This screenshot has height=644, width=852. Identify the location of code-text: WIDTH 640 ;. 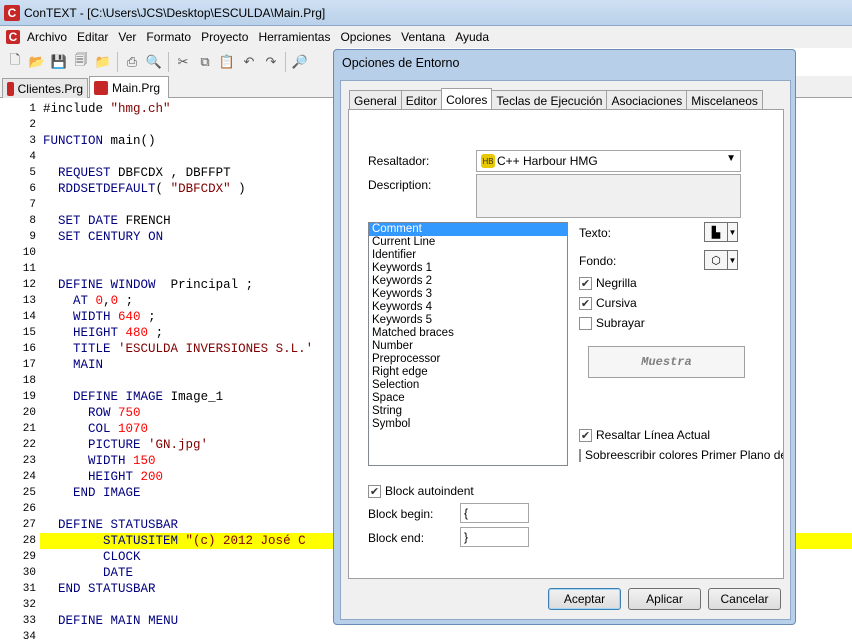
(114, 317).